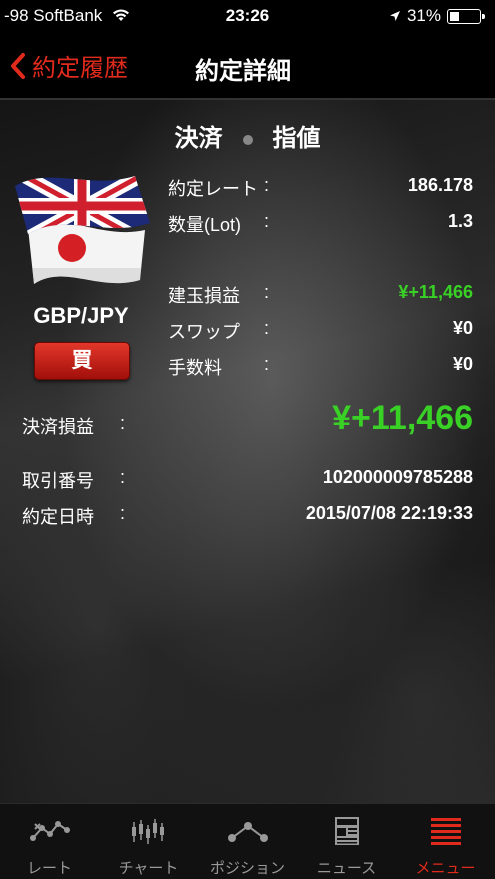 This screenshot has height=879, width=495. What do you see at coordinates (148, 831) in the screenshot?
I see `chart-icon` at bounding box center [148, 831].